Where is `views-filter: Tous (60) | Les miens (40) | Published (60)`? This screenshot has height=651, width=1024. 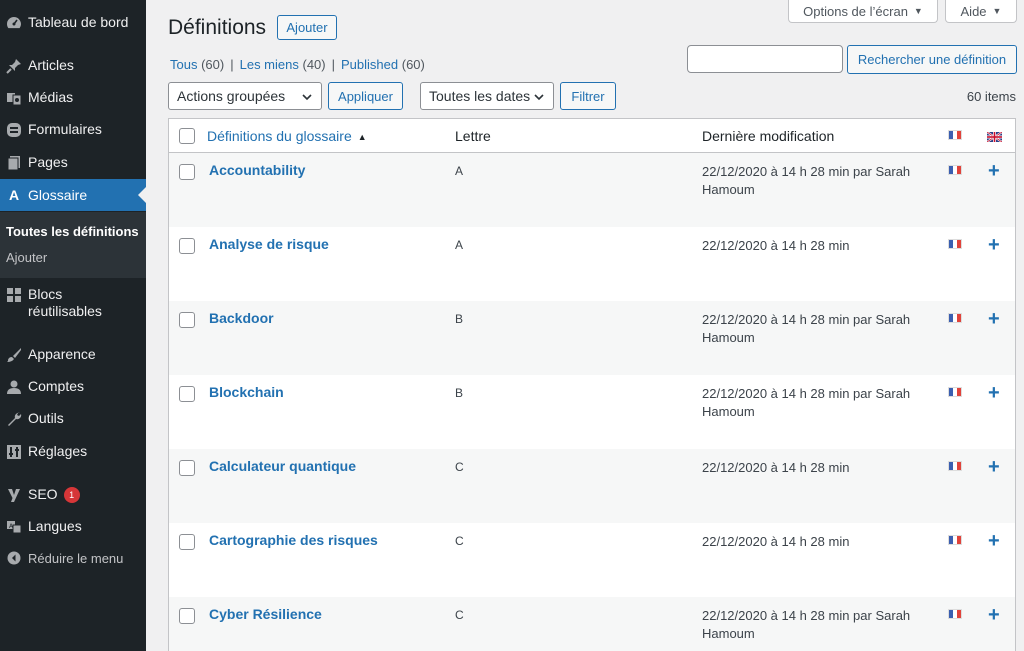
views-filter: Tous (60) | Les miens (40) | Published (60) is located at coordinates (297, 64).